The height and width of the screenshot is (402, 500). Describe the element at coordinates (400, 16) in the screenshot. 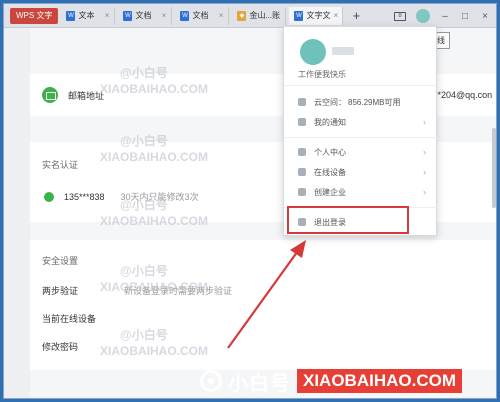

I see `badge-icon: 8` at that location.